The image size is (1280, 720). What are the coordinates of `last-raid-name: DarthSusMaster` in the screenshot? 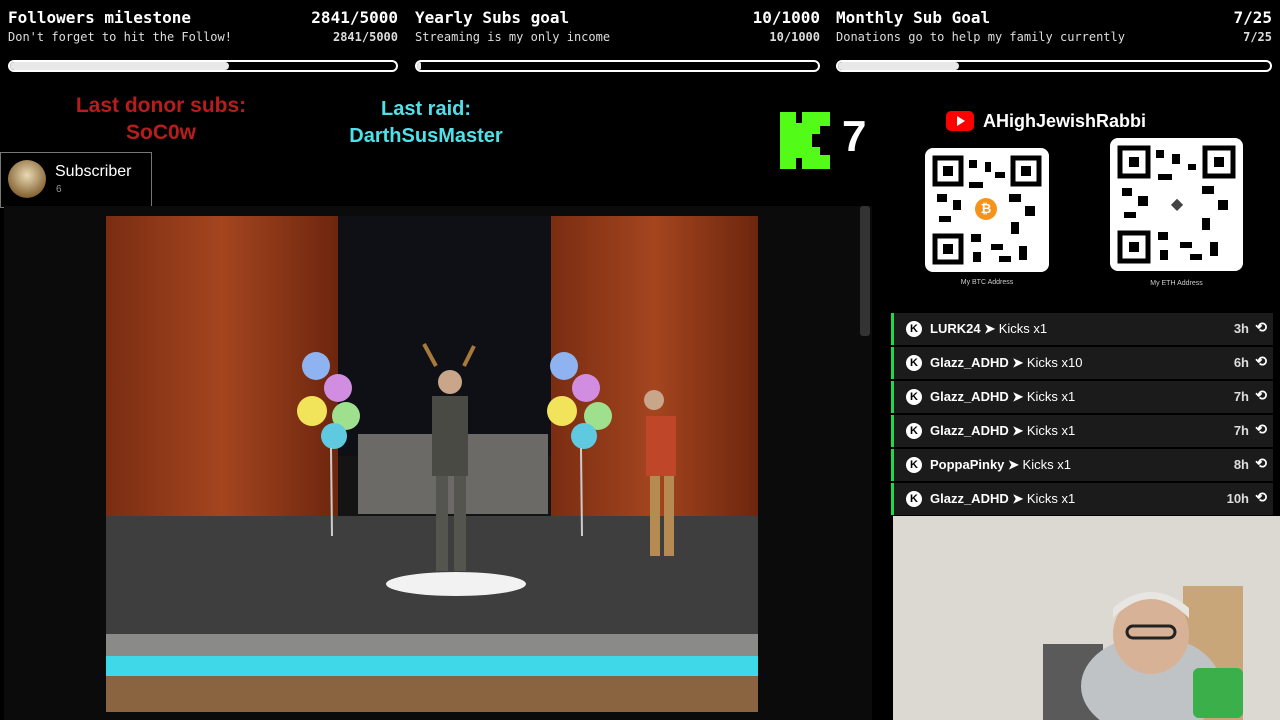 It's located at (426, 136).